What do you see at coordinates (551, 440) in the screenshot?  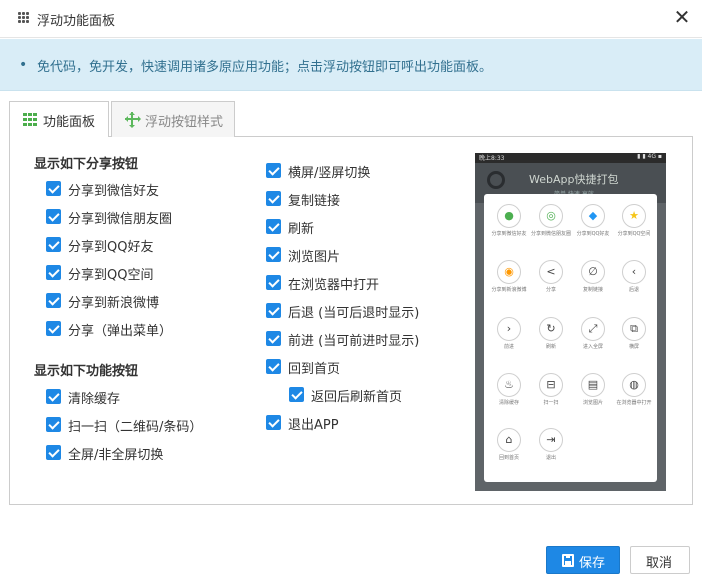 I see `exit-icon: ⇥` at bounding box center [551, 440].